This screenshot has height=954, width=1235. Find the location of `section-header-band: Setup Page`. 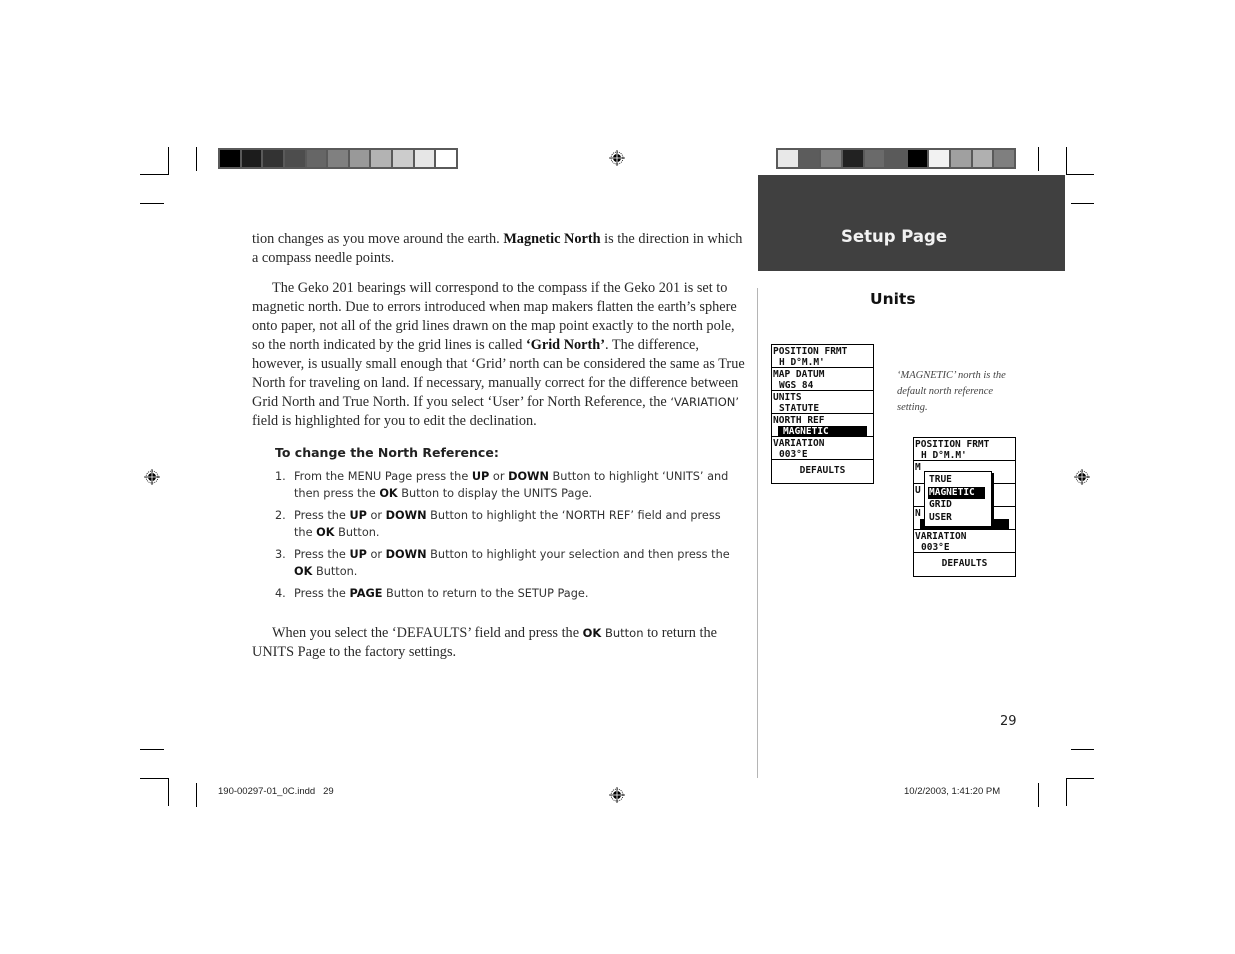

section-header-band: Setup Page is located at coordinates (911, 223).